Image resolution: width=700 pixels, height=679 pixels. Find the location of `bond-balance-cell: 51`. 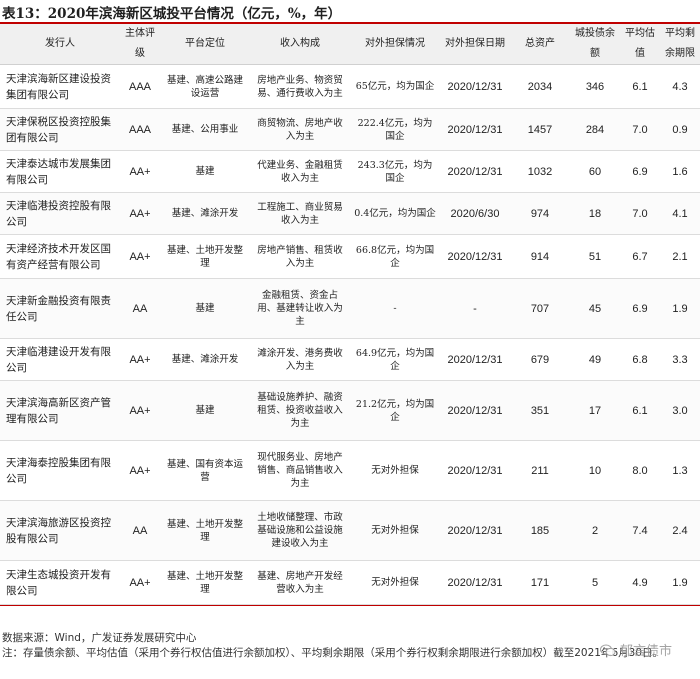

bond-balance-cell: 51 is located at coordinates (595, 256).